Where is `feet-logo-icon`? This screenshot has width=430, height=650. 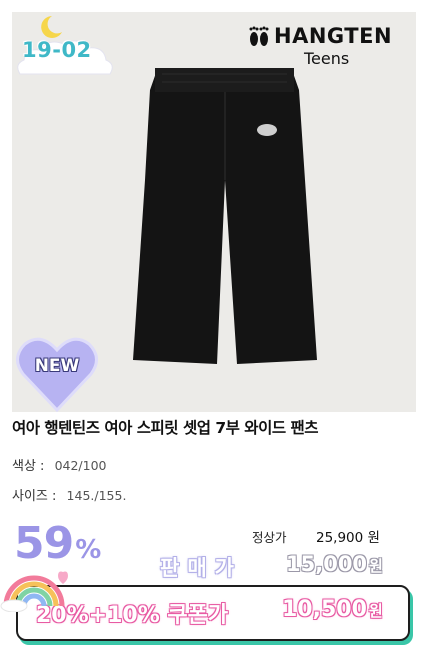 feet-logo-icon is located at coordinates (259, 36).